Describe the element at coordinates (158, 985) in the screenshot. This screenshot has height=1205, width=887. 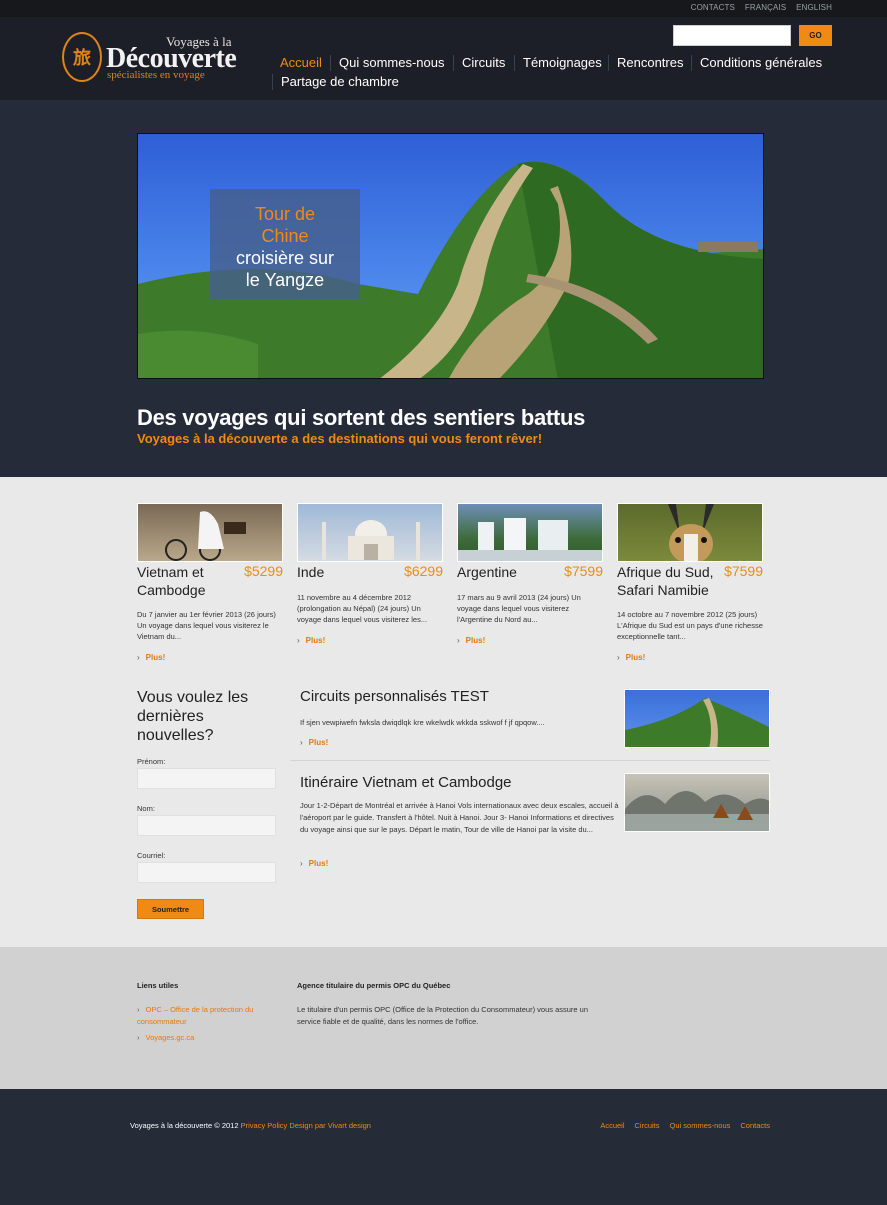
I see `useful-links-title: Liens utiles` at that location.